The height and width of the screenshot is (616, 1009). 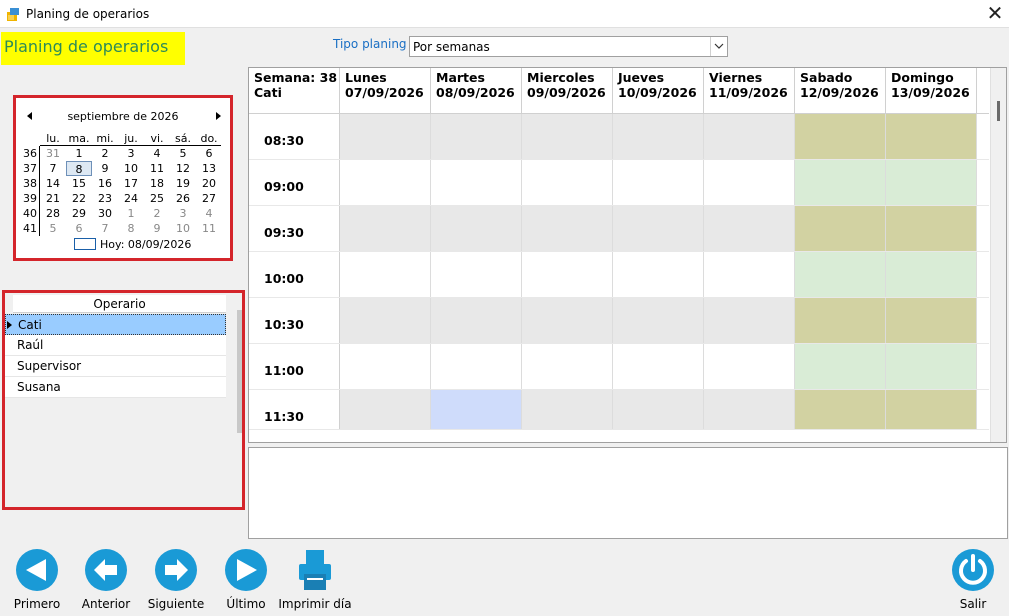 What do you see at coordinates (315, 580) in the screenshot?
I see `print-day-button: Imprimir día` at bounding box center [315, 580].